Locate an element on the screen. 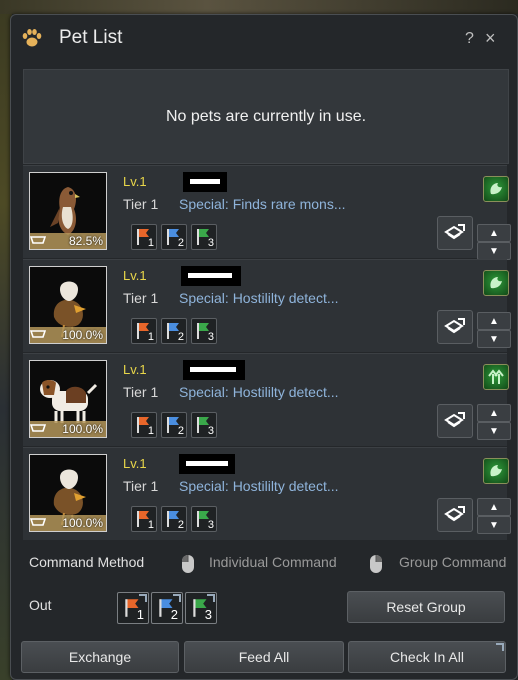 This screenshot has width=518, height=680. individual-command-option: Individual Command is located at coordinates (273, 562).